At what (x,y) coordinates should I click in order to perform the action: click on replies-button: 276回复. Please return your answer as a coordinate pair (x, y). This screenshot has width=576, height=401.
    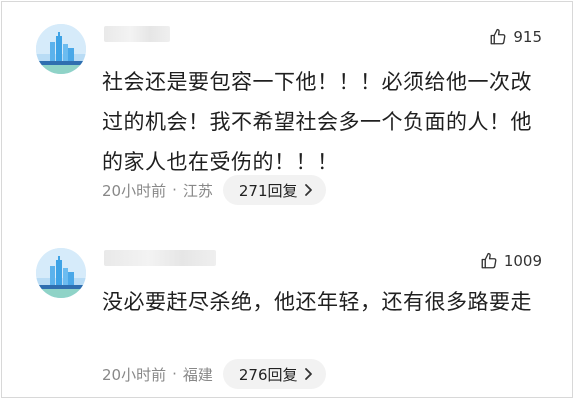
    Looking at the image, I should click on (274, 374).